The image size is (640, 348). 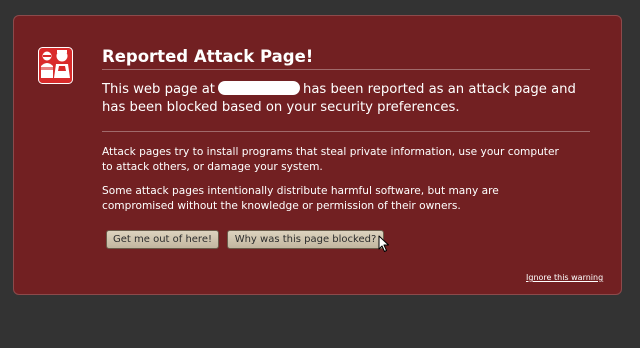 What do you see at coordinates (383, 243) in the screenshot?
I see `mouse-pointer-icon` at bounding box center [383, 243].